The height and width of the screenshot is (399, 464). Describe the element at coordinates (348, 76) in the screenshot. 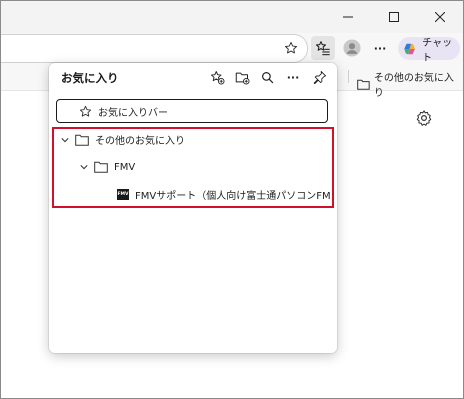

I see `favorites-bar-divider` at that location.